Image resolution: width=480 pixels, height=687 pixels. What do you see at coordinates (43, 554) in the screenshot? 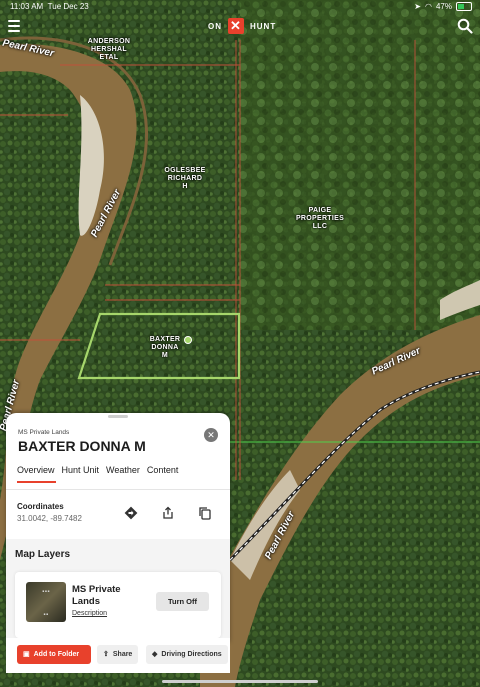
I see `map-layers-title: Map Layers` at bounding box center [43, 554].